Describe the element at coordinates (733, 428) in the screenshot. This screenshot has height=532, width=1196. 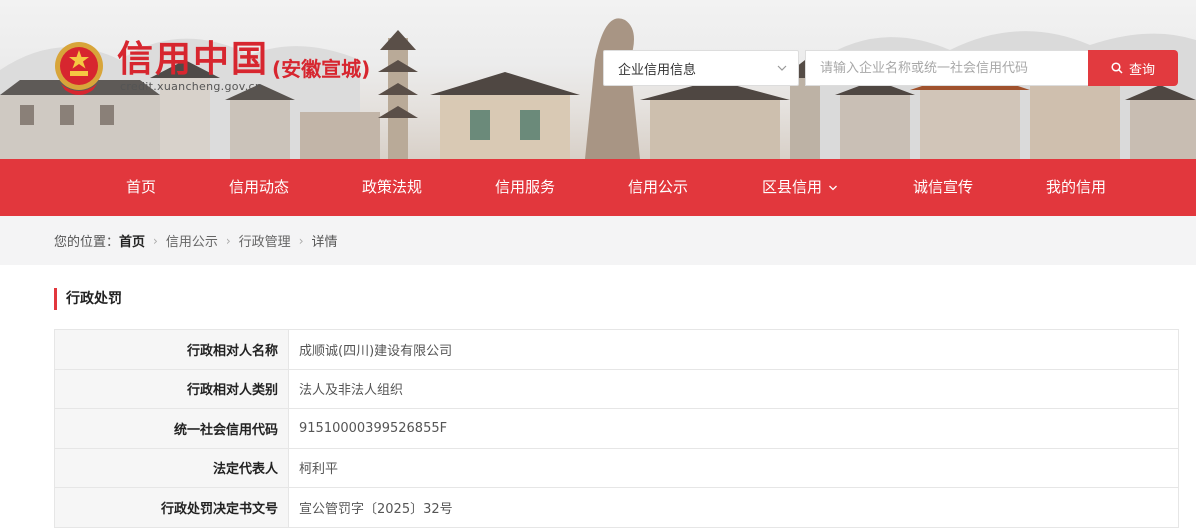
I see `field-value: 91510000399526855F` at that location.